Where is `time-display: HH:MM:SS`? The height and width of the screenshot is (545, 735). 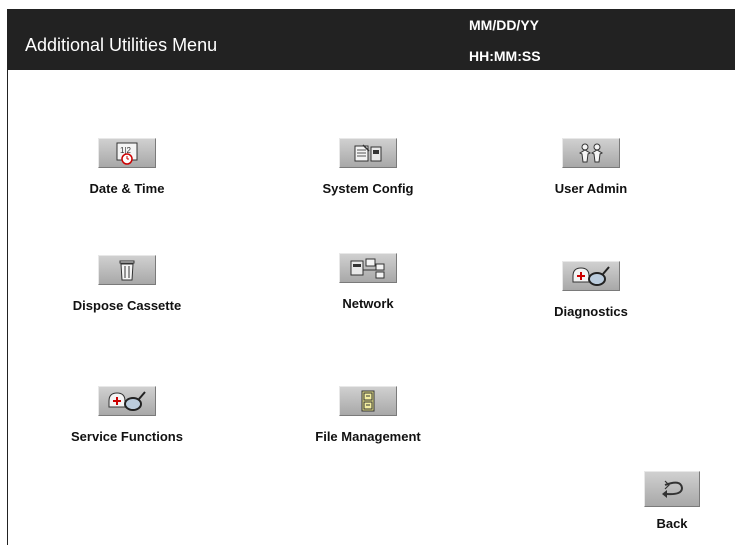
time-display: HH:MM:SS is located at coordinates (505, 56).